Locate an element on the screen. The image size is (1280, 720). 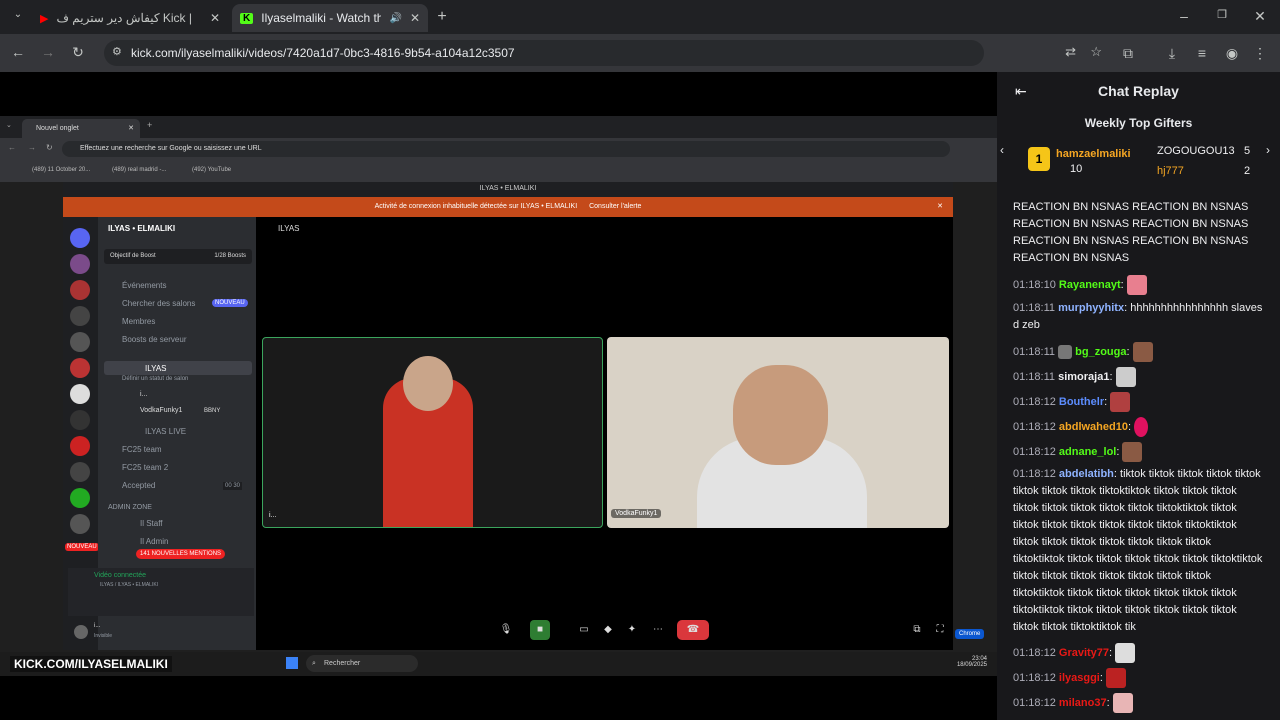
minimize-icon: – is located at coordinates (1184, 16).